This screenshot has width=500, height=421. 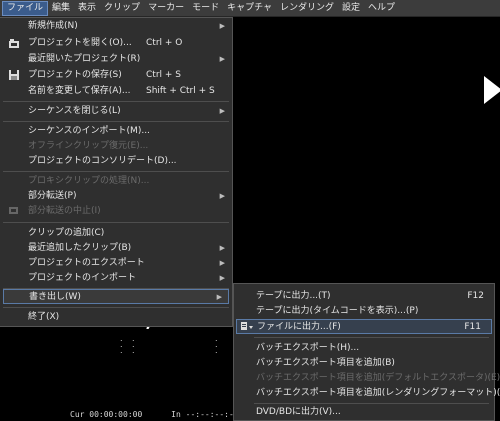 What do you see at coordinates (212, 414) in the screenshot?
I see `in-value: --:--:--:--` at bounding box center [212, 414].